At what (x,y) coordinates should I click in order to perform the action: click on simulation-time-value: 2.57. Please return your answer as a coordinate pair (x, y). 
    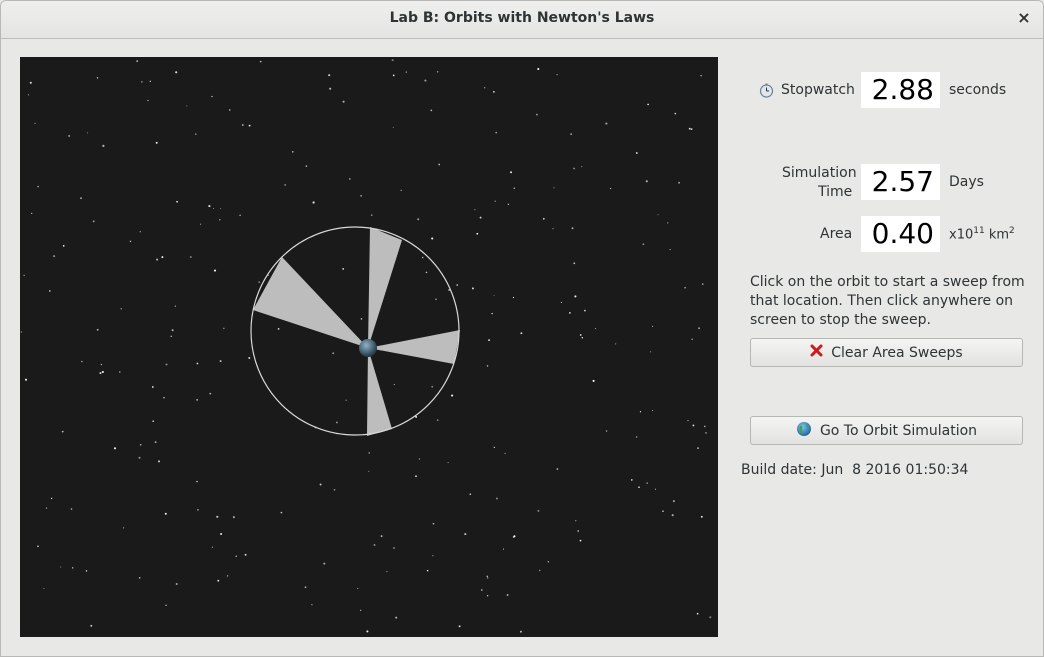
    Looking at the image, I should click on (900, 182).